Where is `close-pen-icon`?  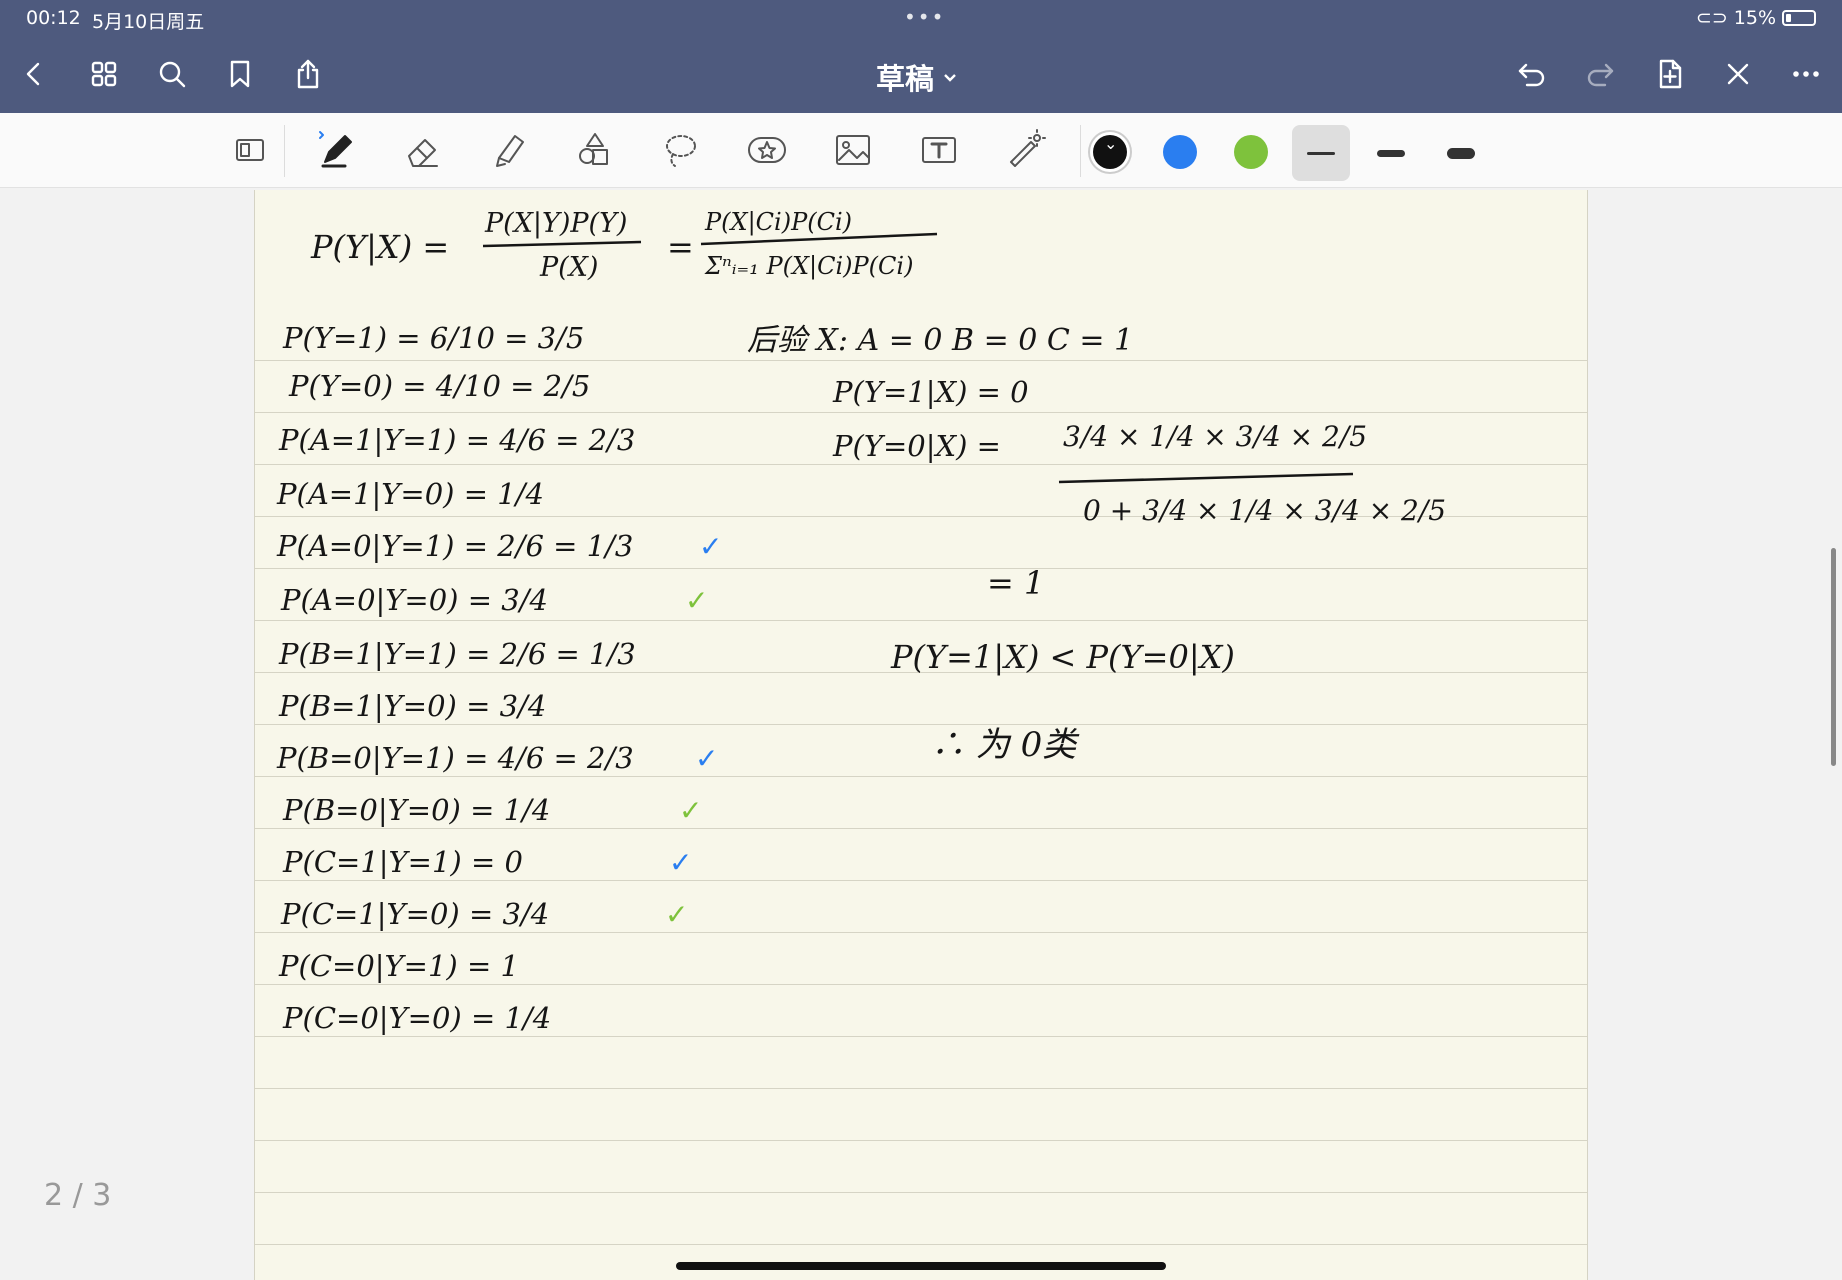 close-pen-icon is located at coordinates (1738, 74).